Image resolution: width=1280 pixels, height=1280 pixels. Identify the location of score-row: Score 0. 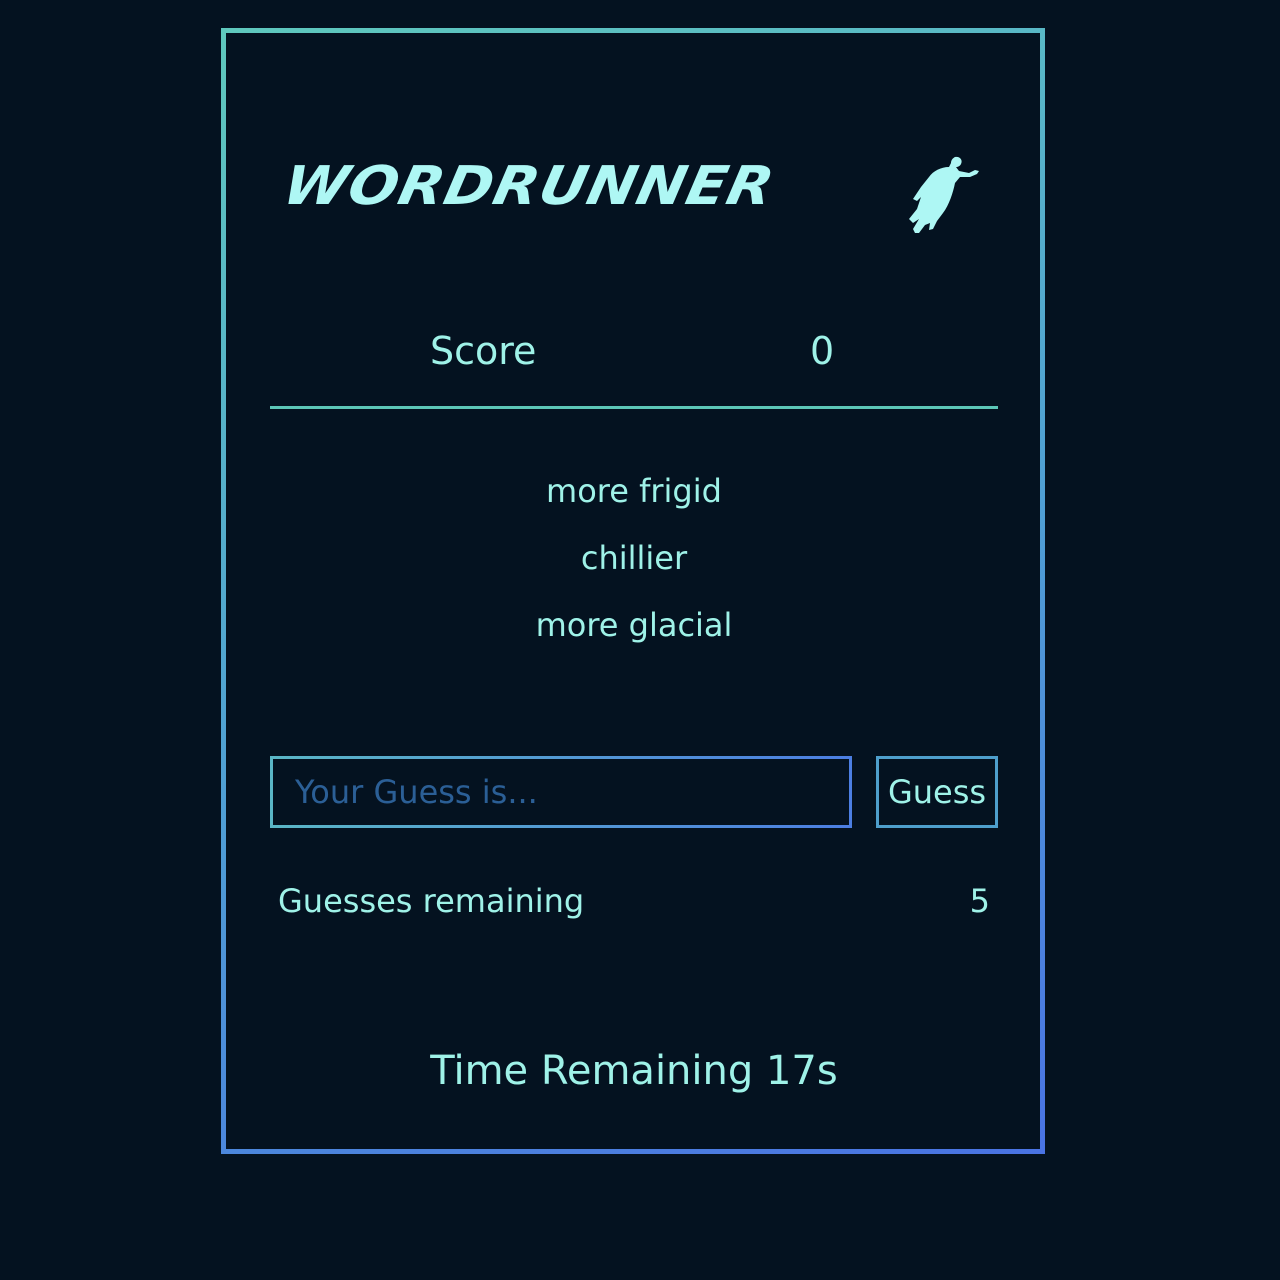
(634, 353).